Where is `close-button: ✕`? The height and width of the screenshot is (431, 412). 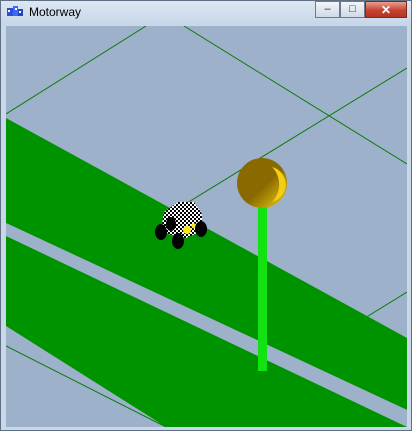 close-button: ✕ is located at coordinates (386, 9).